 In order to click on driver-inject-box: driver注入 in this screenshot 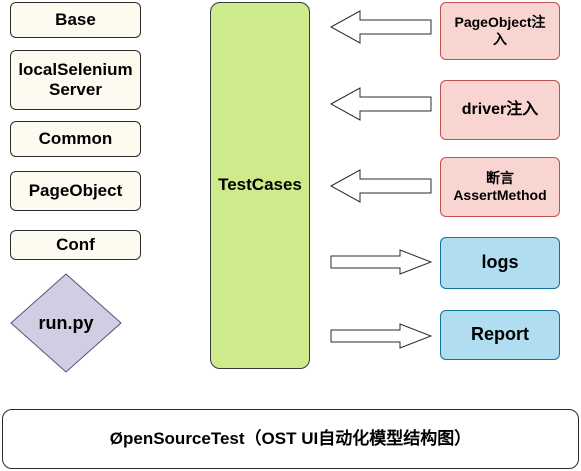, I will do `click(500, 110)`.